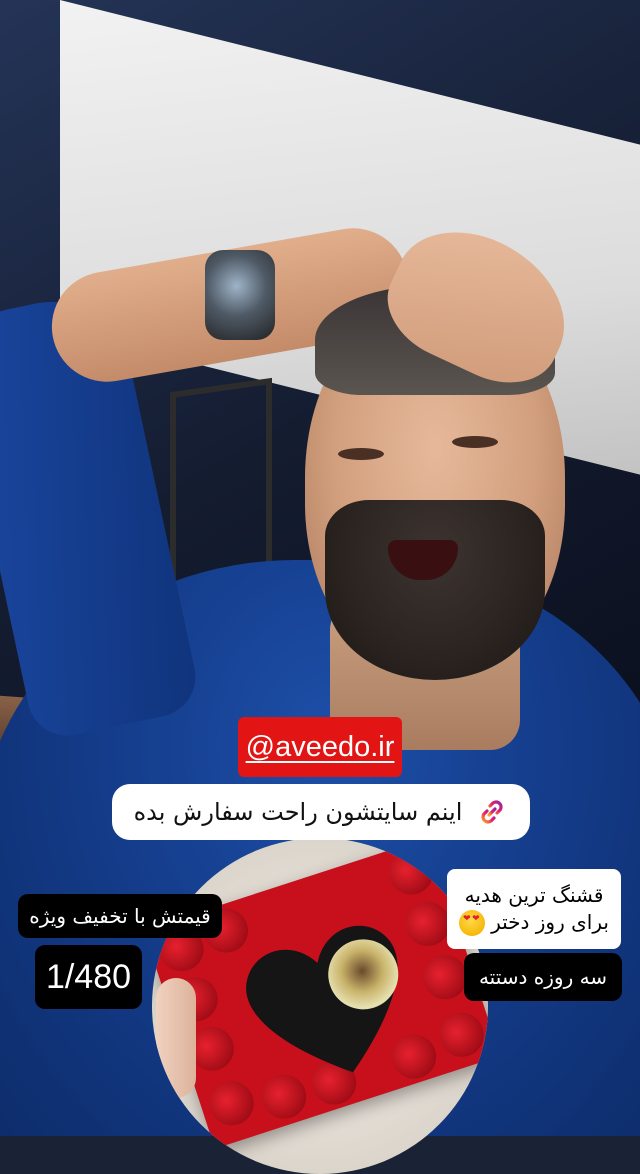  I want to click on right-eye, so click(475, 442).